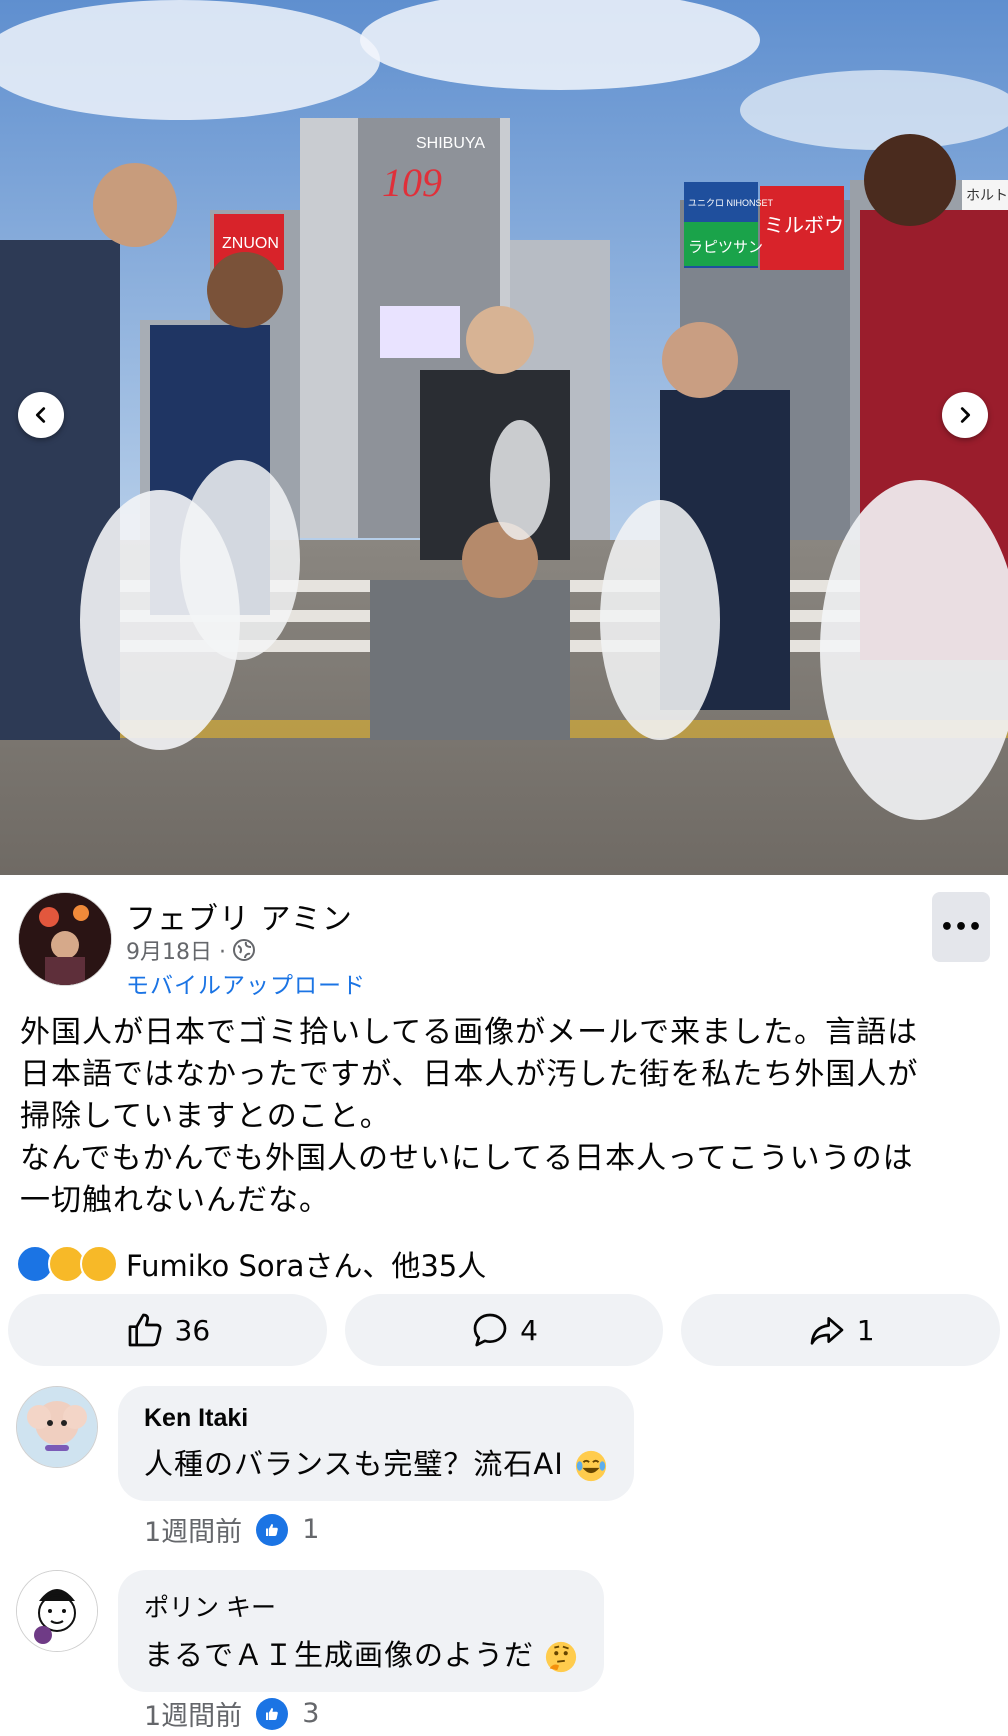  What do you see at coordinates (561, 1657) in the screenshot?
I see `thinking-face-emoji-icon` at bounding box center [561, 1657].